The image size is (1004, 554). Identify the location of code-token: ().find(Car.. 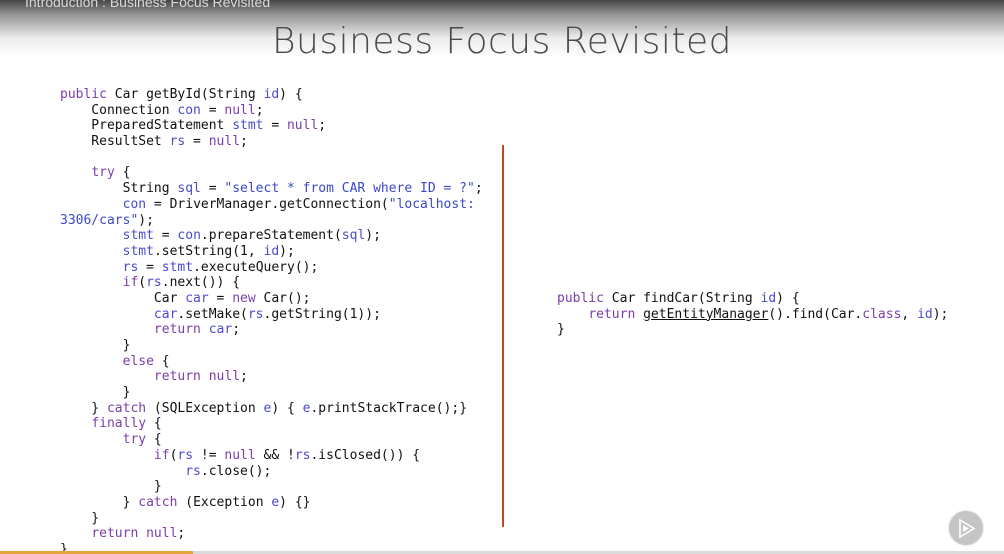
(815, 314).